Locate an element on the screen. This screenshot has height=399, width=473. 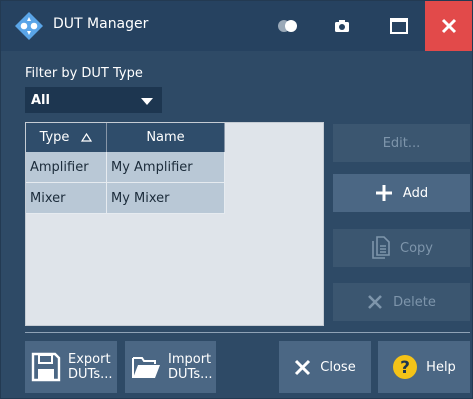
import-line1: Import is located at coordinates (190, 359).